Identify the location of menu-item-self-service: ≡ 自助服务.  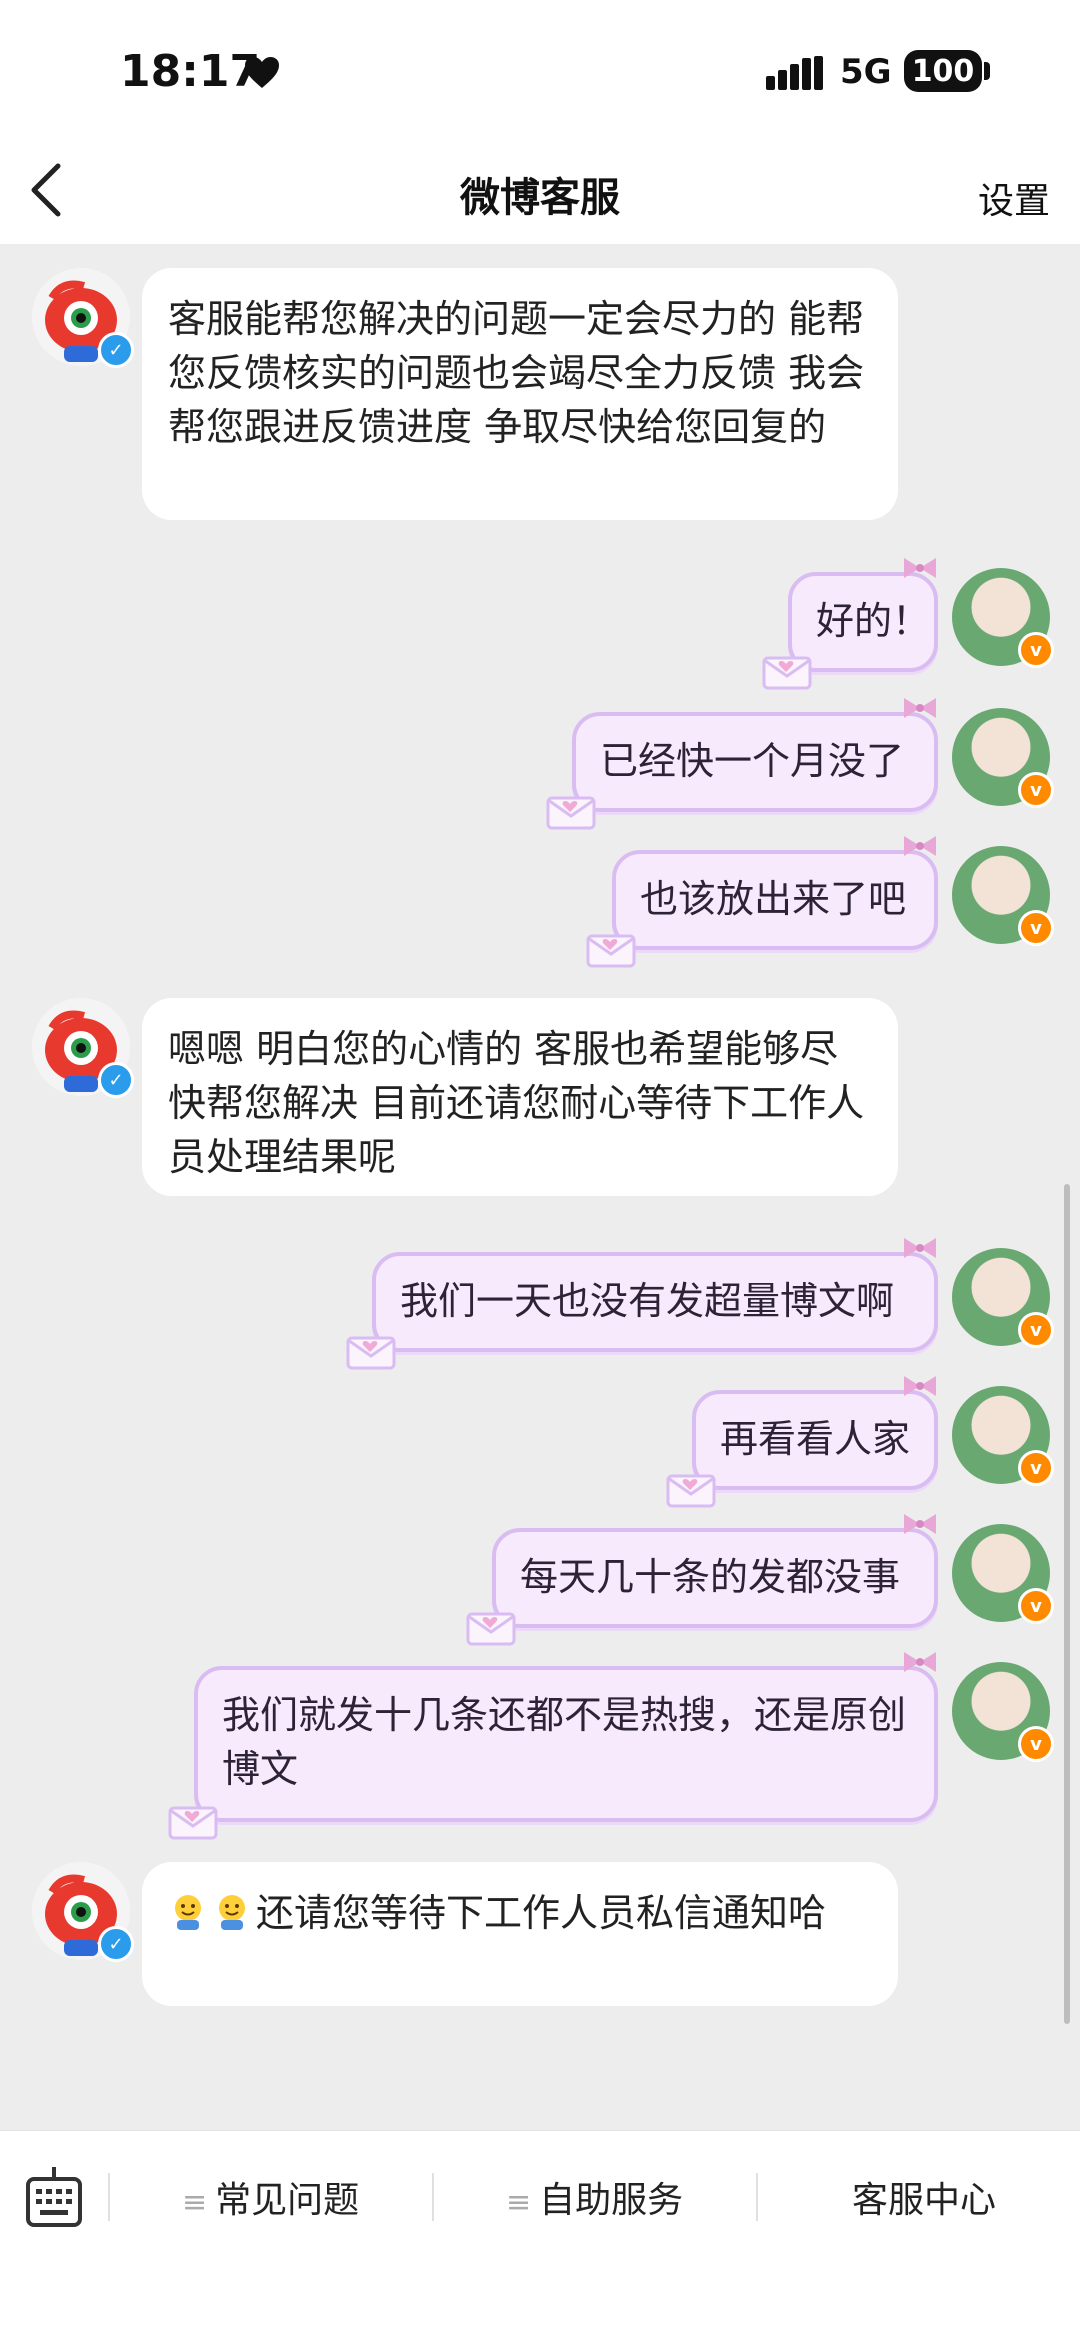
(594, 2197).